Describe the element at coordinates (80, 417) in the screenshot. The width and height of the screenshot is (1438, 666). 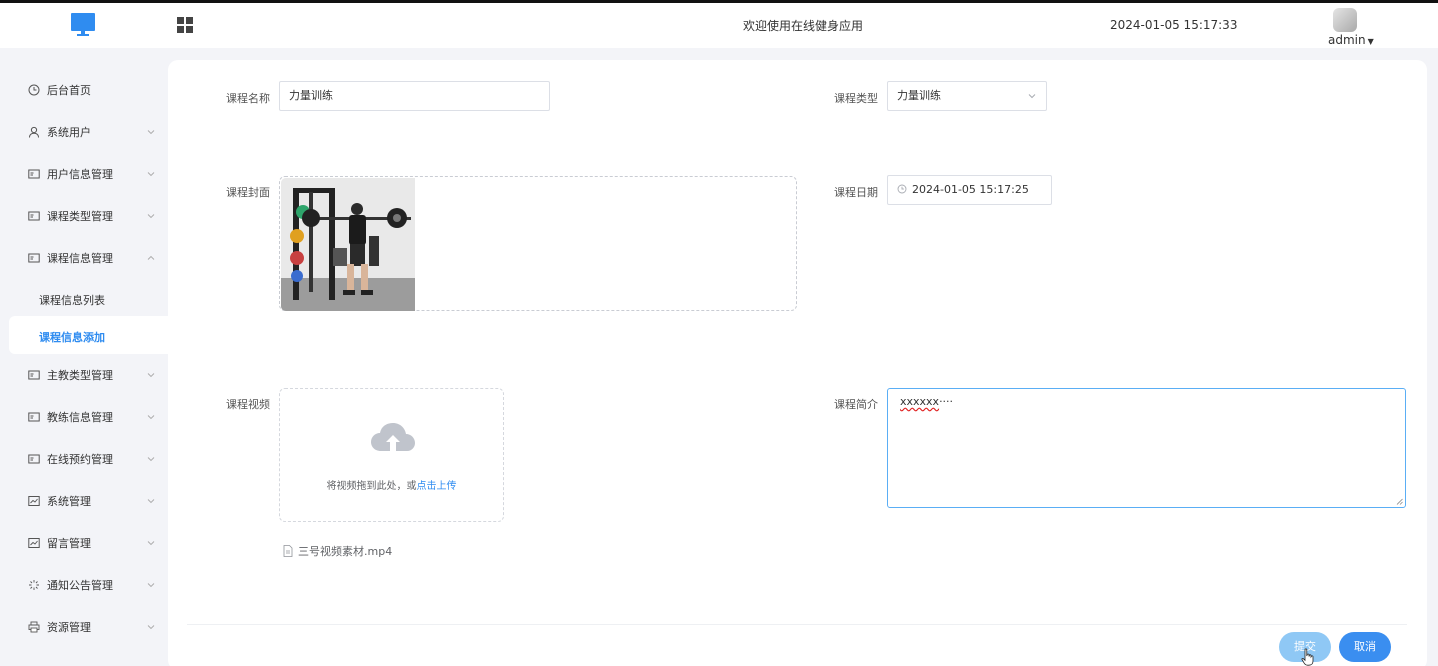
I see `sidebar-item-label: 教练信息管理` at that location.